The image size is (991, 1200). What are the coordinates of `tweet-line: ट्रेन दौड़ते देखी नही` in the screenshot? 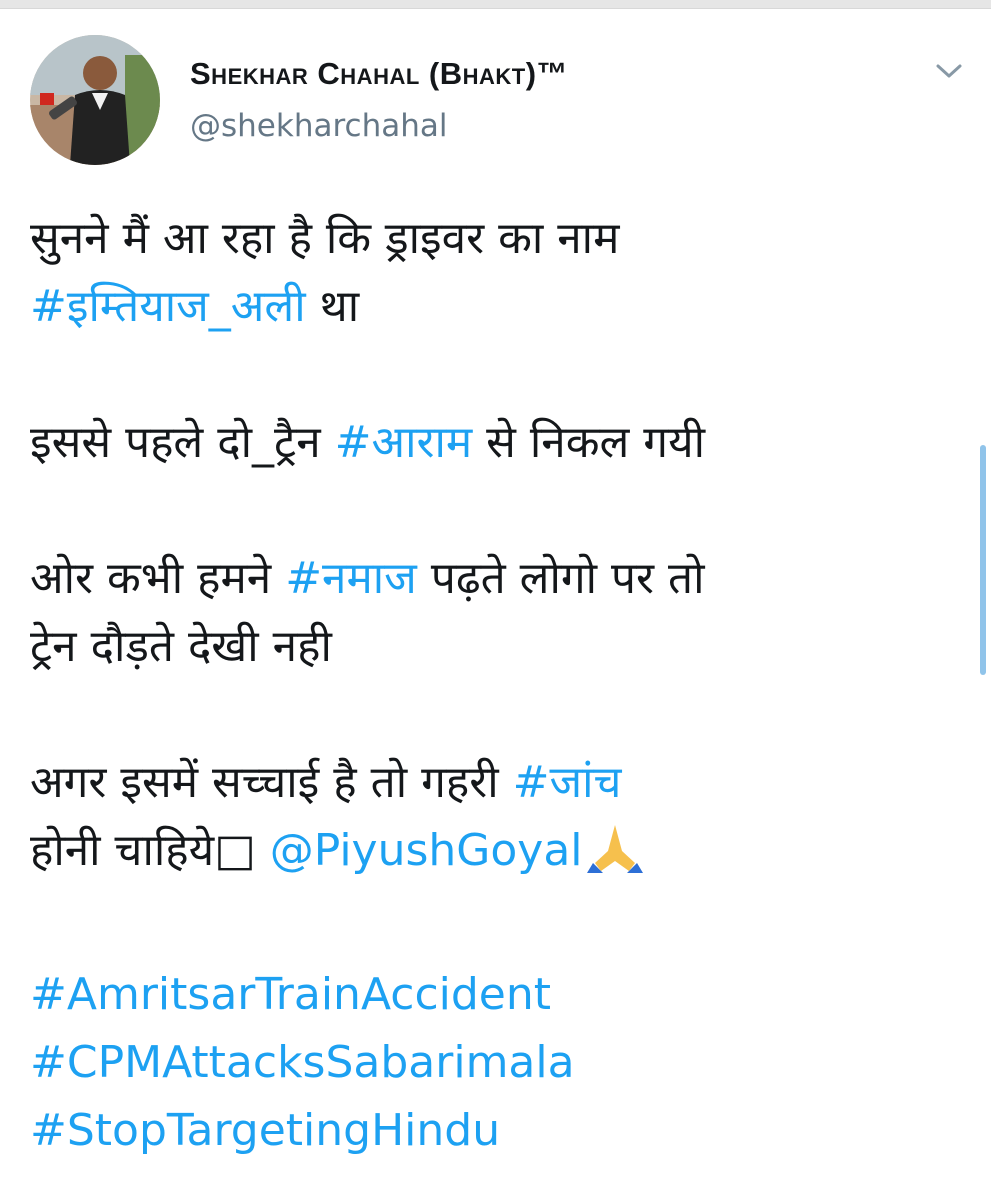 It's located at (495, 647).